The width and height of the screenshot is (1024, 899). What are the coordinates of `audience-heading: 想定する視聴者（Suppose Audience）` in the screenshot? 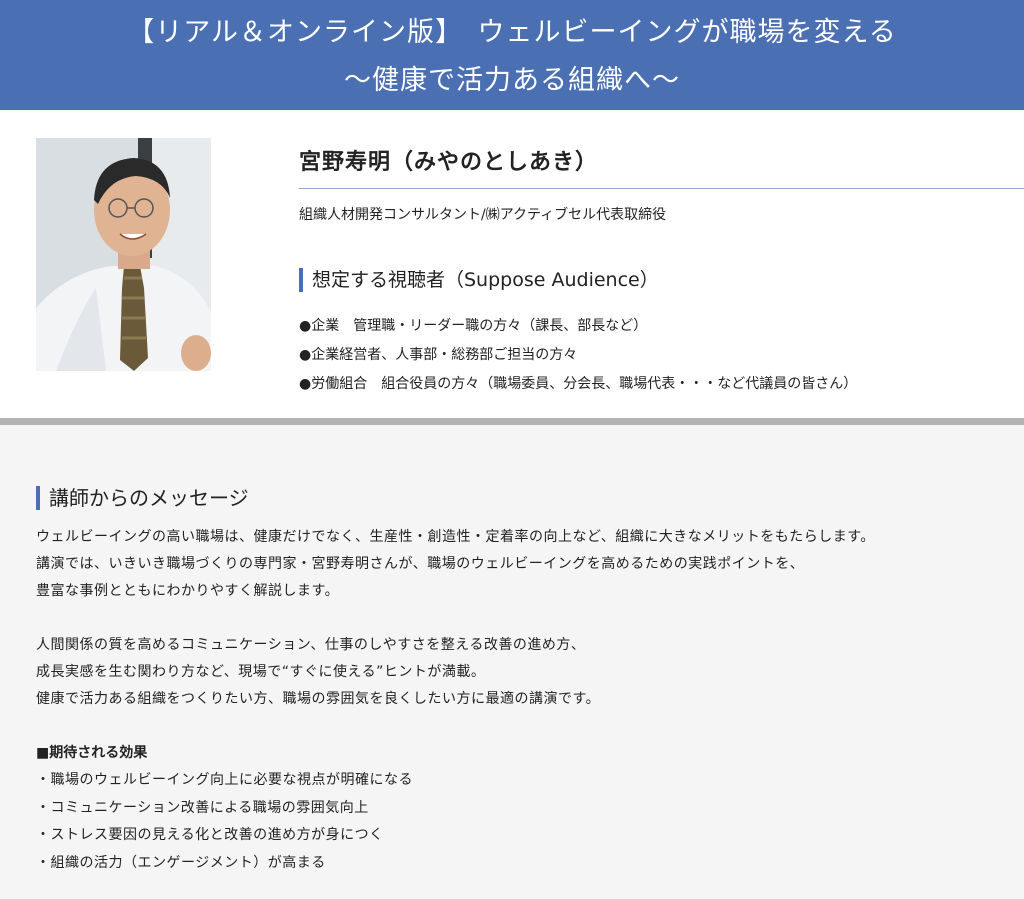 It's located at (479, 280).